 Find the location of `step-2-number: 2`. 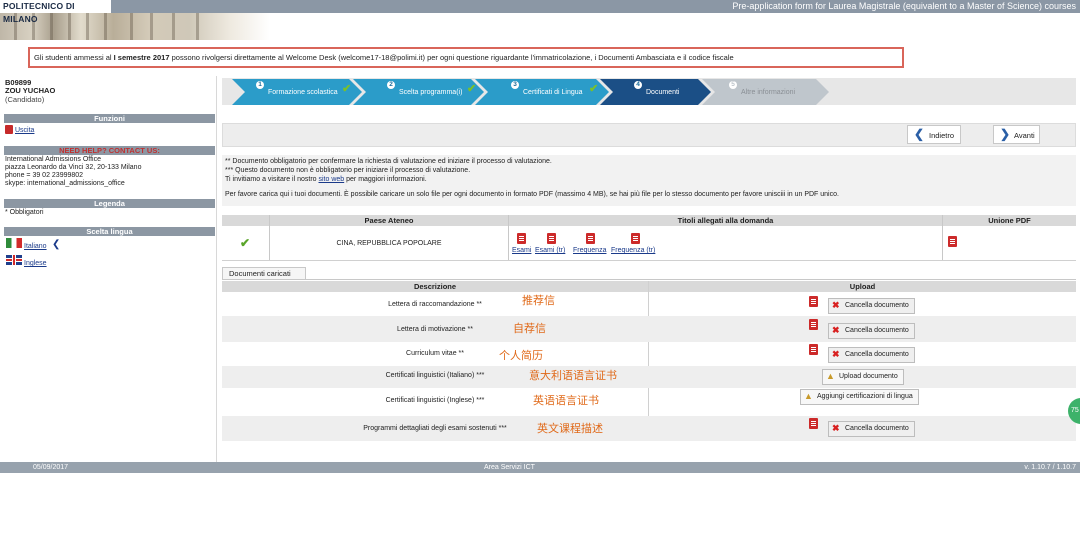

step-2-number: 2 is located at coordinates (391, 85).